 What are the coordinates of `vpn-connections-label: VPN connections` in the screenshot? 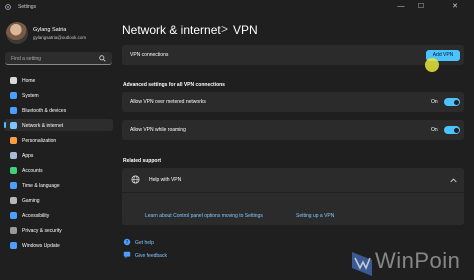 It's located at (149, 55).